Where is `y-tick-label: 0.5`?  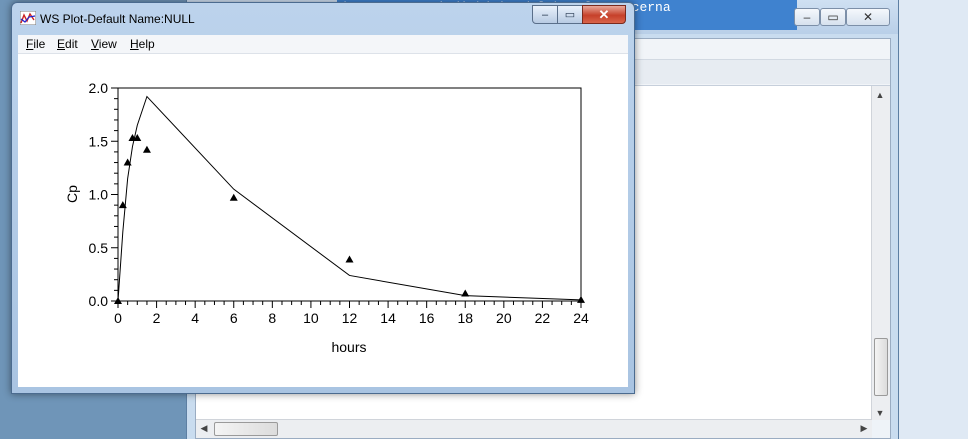 y-tick-label: 0.5 is located at coordinates (99, 248).